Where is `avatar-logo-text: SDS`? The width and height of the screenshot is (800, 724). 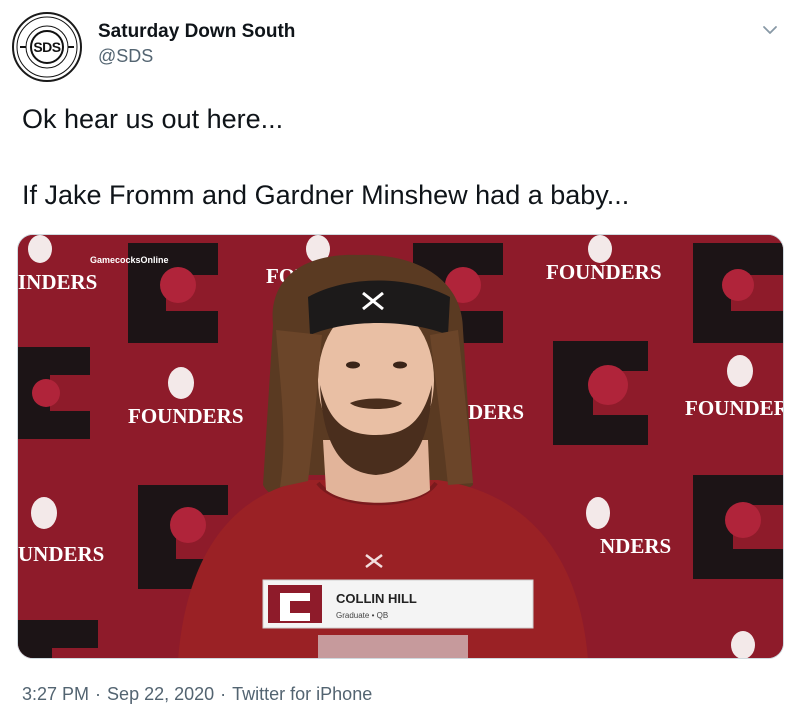
avatar-logo-text: SDS is located at coordinates (47, 47).